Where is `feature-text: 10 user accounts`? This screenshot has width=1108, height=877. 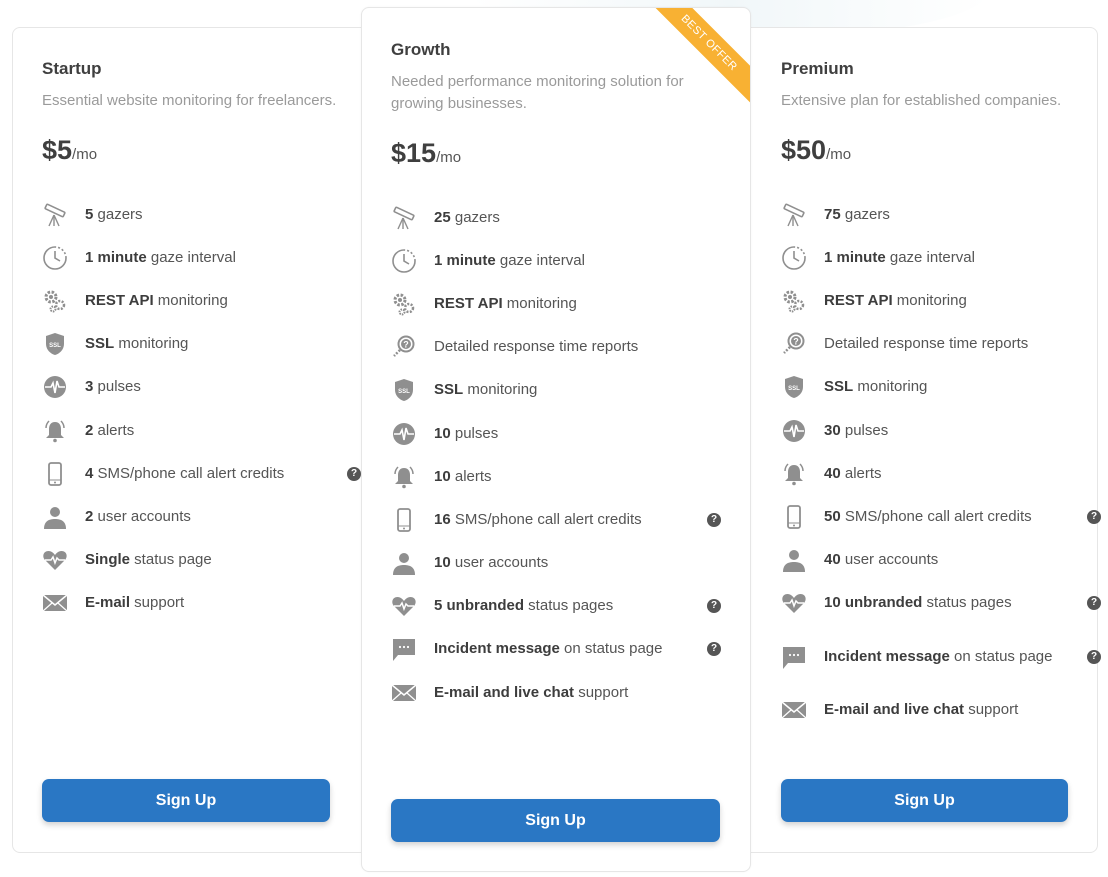 feature-text: 10 user accounts is located at coordinates (577, 563).